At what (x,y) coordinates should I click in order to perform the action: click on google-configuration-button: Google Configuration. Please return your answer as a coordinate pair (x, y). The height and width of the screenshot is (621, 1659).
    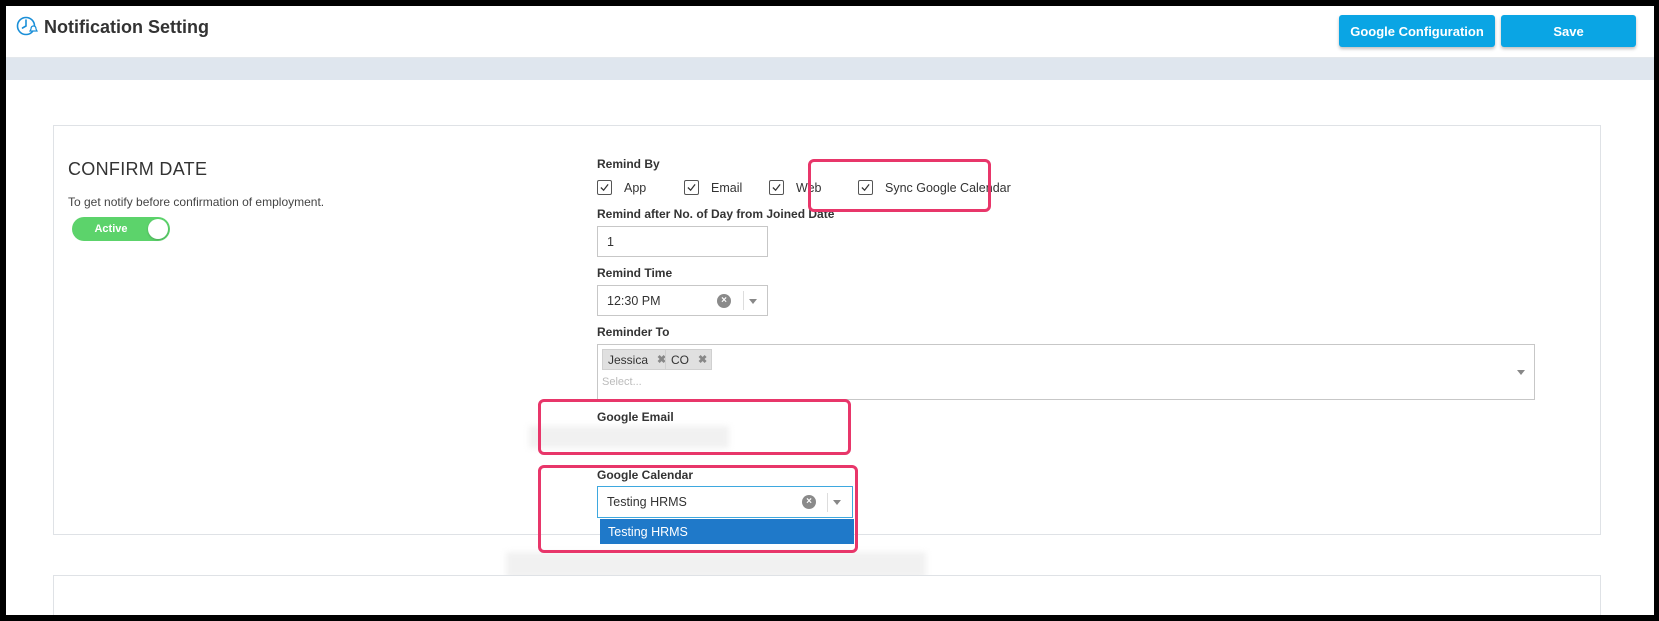
    Looking at the image, I should click on (1417, 31).